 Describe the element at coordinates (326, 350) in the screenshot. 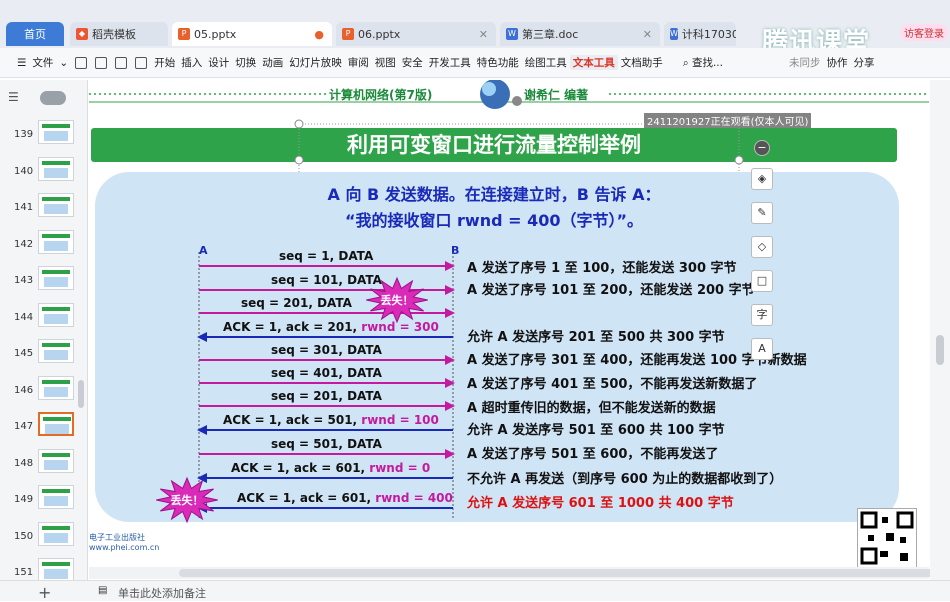

I see `arrow-label: seq = 301, DATA` at that location.